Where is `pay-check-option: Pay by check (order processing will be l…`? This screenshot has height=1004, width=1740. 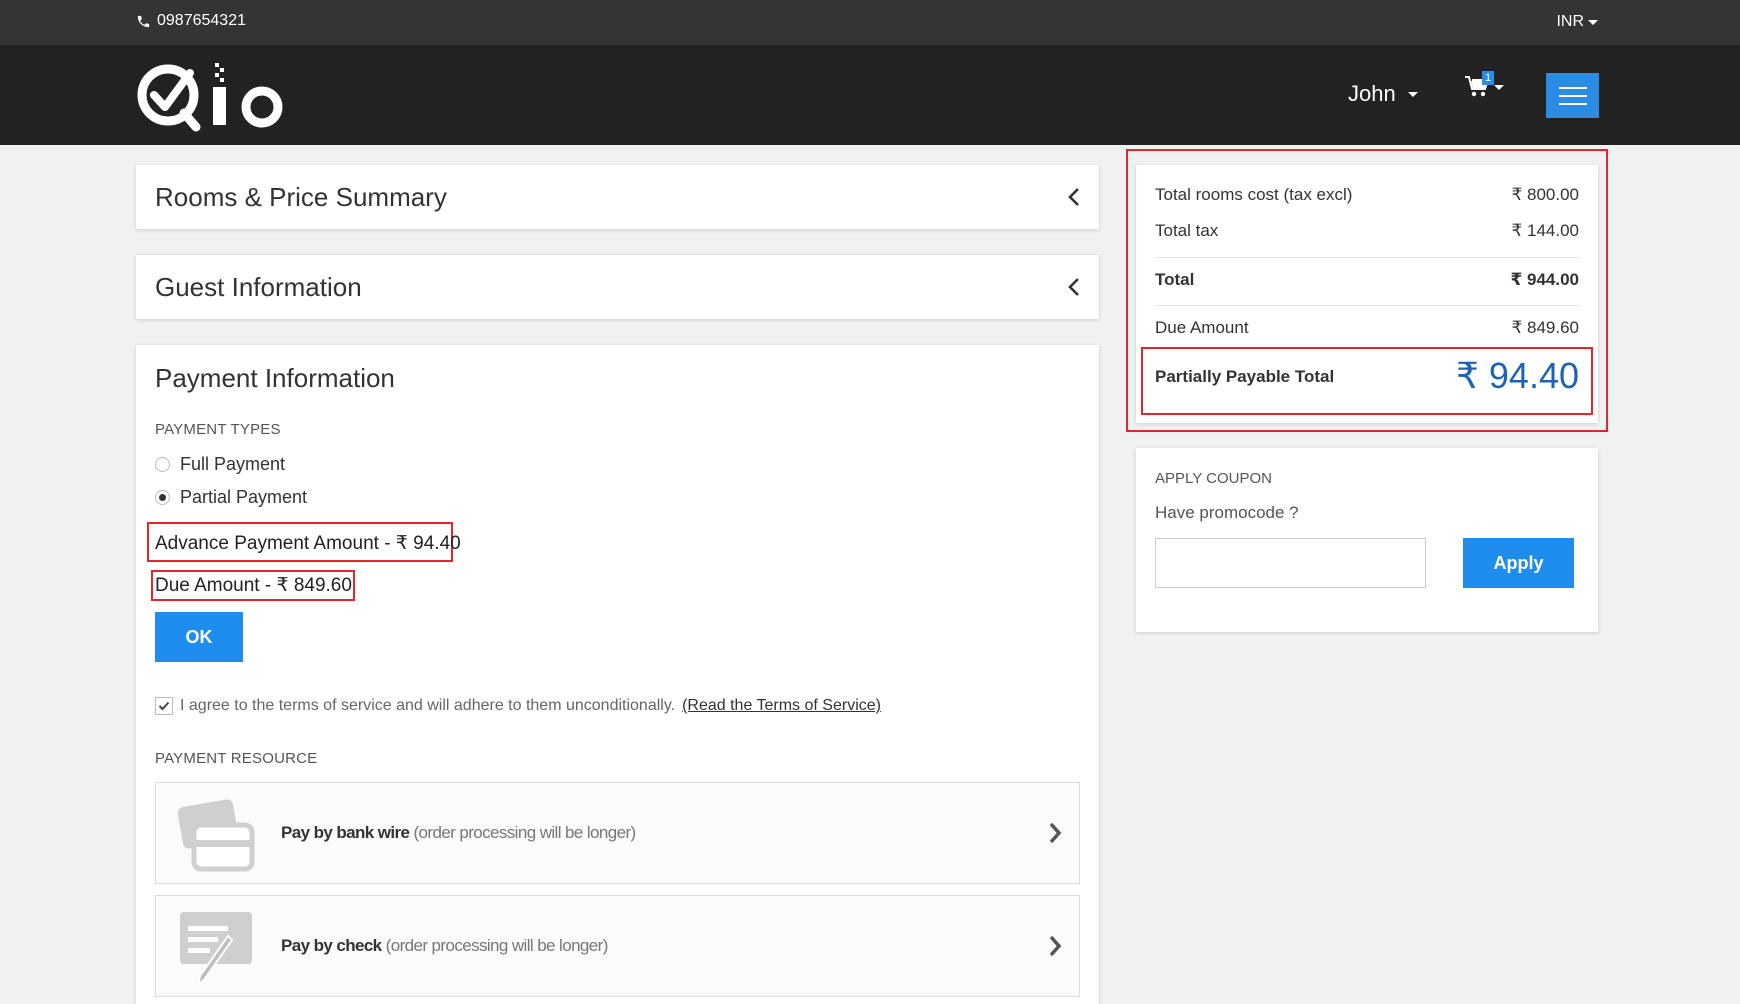 pay-check-option: Pay by check (order processing will be l… is located at coordinates (617, 946).